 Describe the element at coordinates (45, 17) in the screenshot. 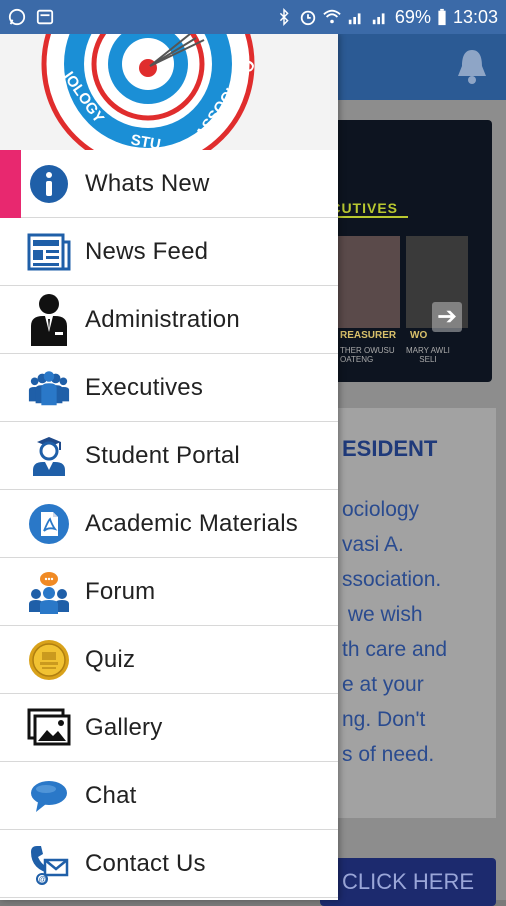

I see `notification-icon` at that location.